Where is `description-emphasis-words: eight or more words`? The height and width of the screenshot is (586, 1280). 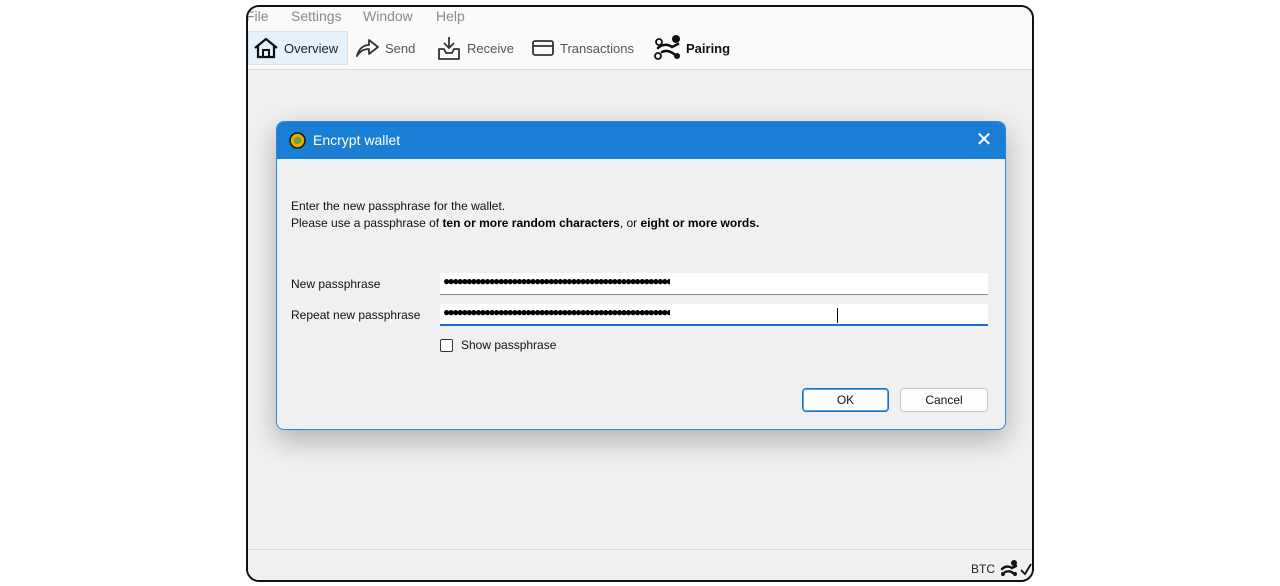
description-emphasis-words: eight or more words is located at coordinates (698, 223).